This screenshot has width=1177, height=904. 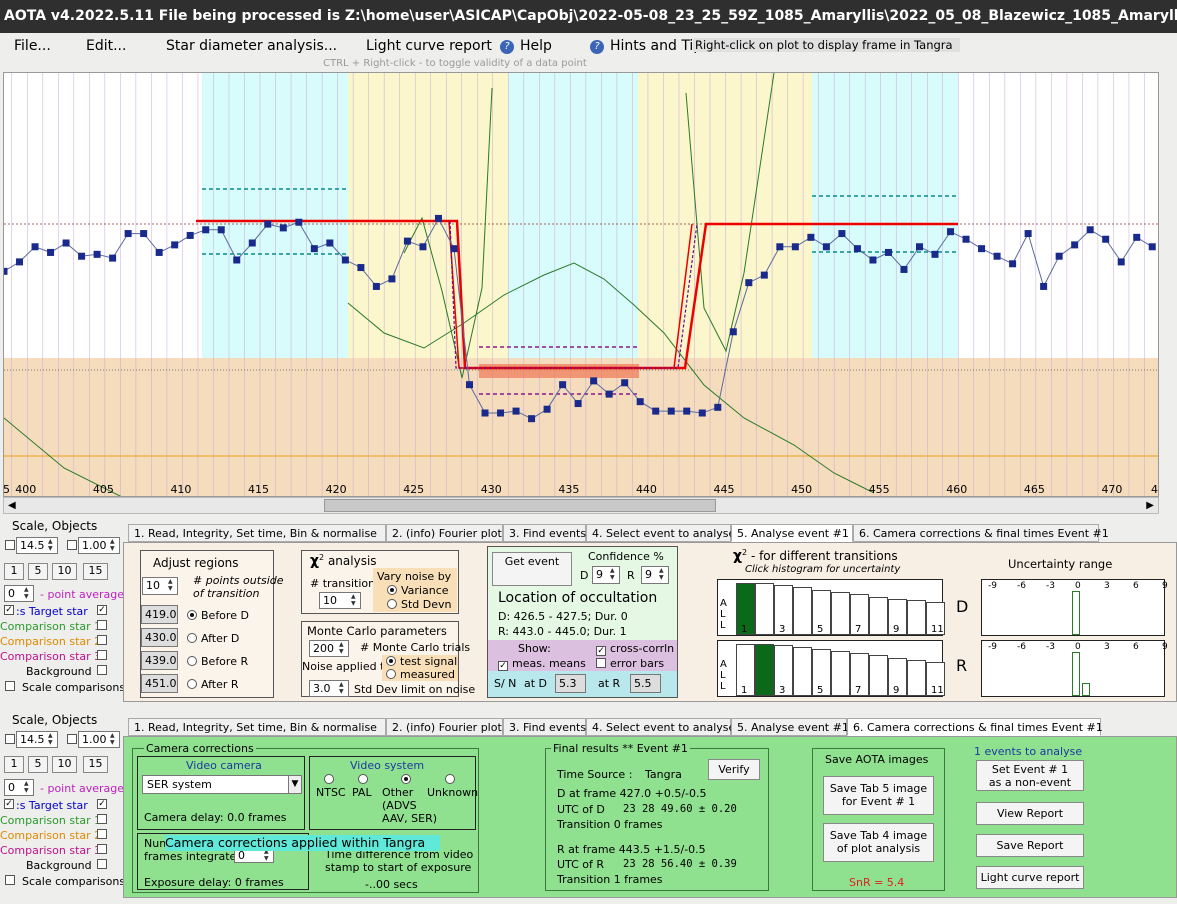 I want to click on scale-comparisons-checkbox, so click(x=10, y=880).